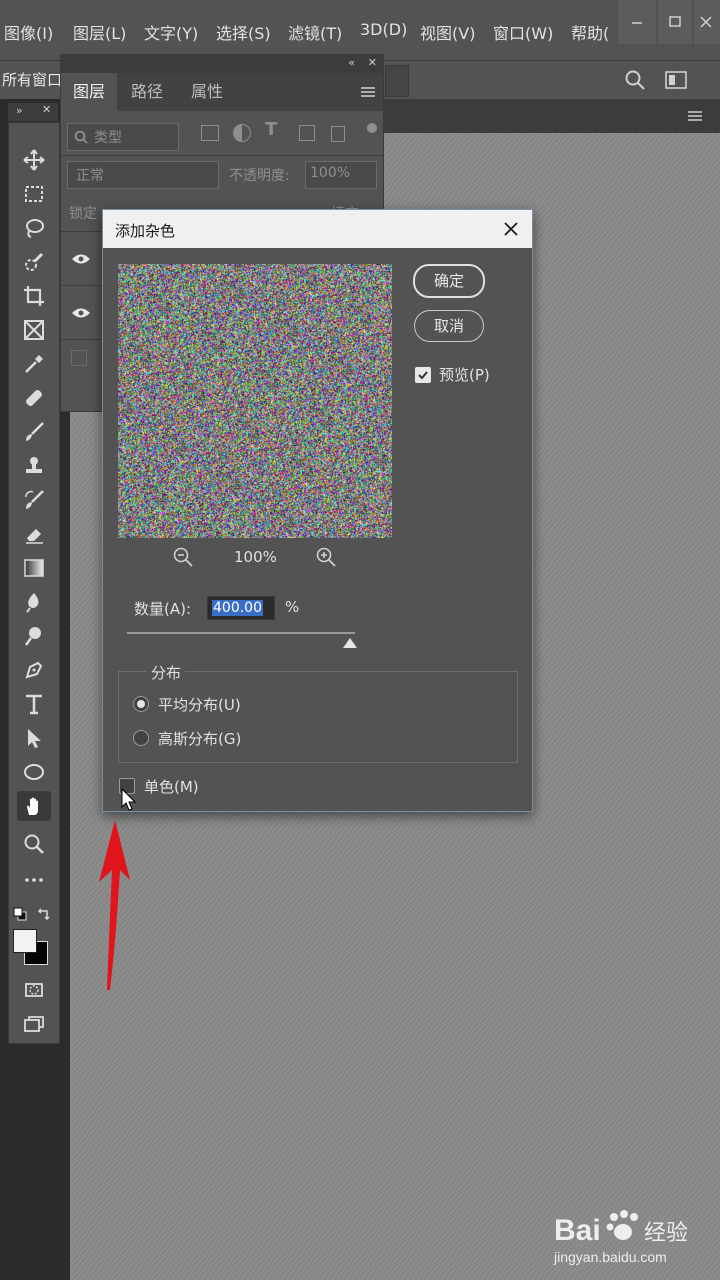 The width and height of the screenshot is (720, 1280). Describe the element at coordinates (34, 500) in the screenshot. I see `history-brush-icon` at that location.